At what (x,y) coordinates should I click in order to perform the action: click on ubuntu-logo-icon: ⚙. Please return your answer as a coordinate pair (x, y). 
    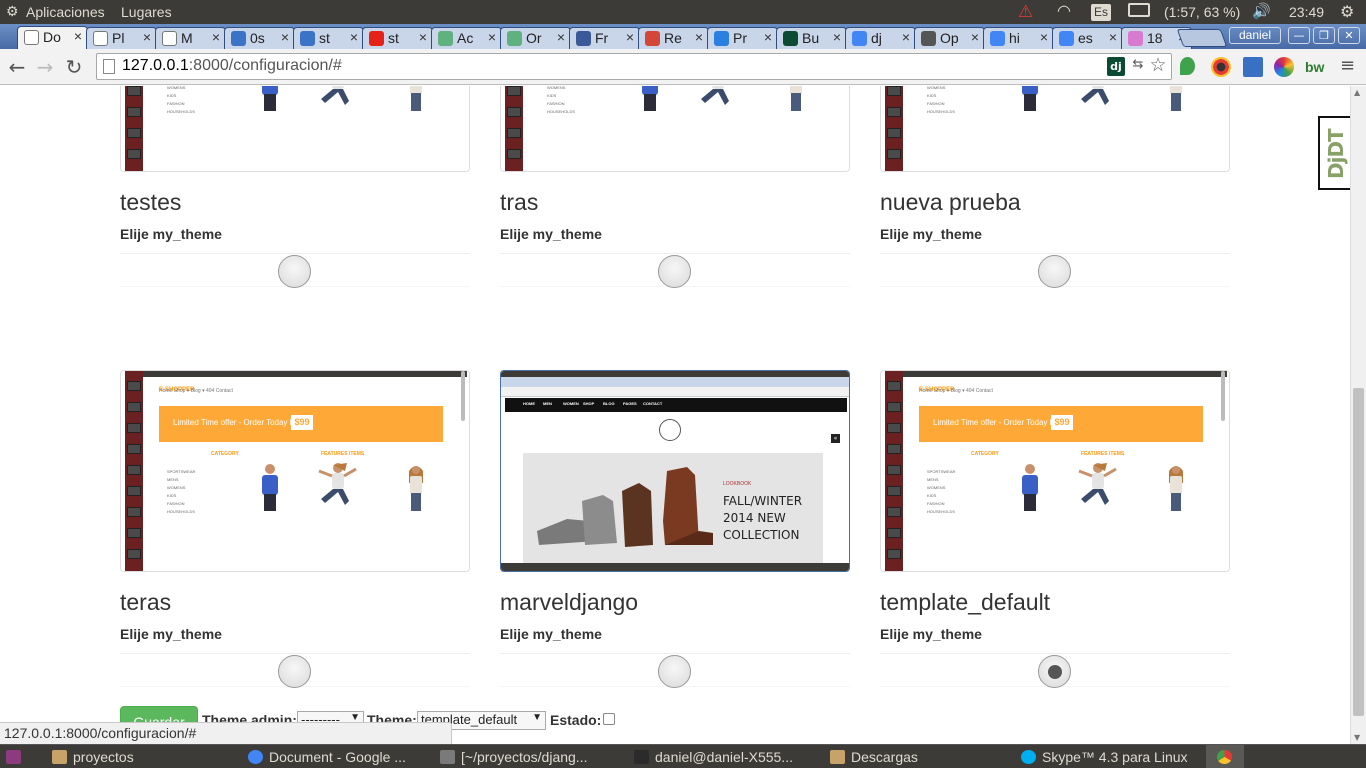
    Looking at the image, I should click on (12, 11).